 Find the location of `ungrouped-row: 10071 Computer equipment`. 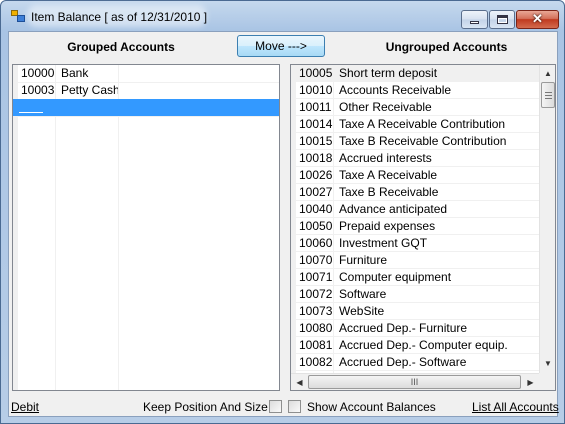

ungrouped-row: 10071 Computer equipment is located at coordinates (415, 277).